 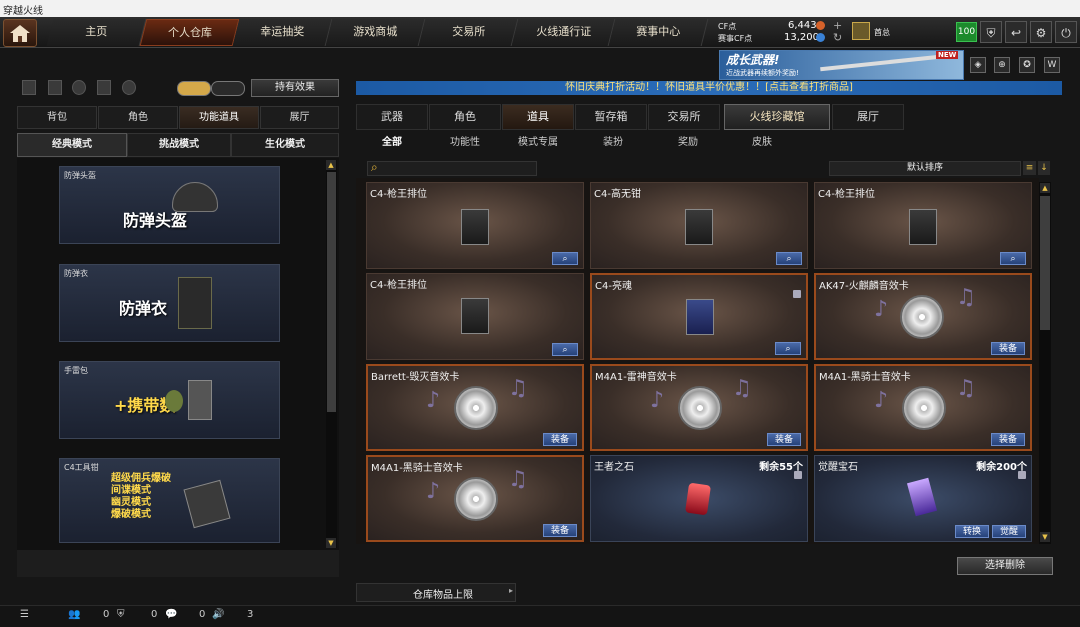 I want to click on promo-ico-3: ✪, so click(x=1027, y=65).